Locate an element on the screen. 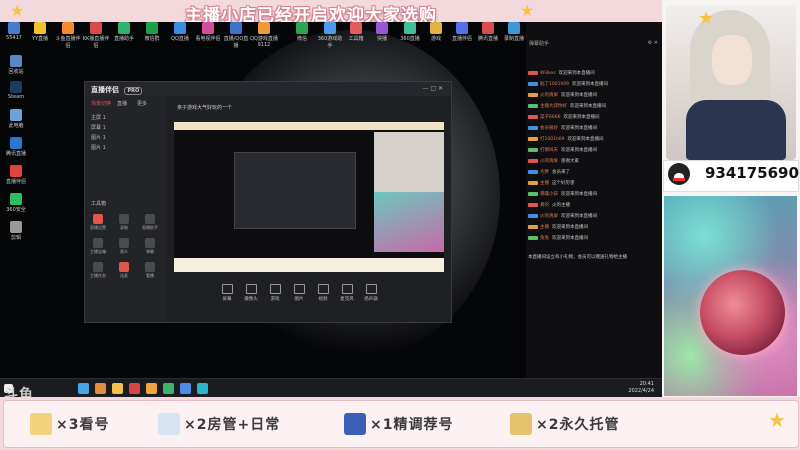  recycle-bin-icon: 回收站 is located at coordinates (16, 65).